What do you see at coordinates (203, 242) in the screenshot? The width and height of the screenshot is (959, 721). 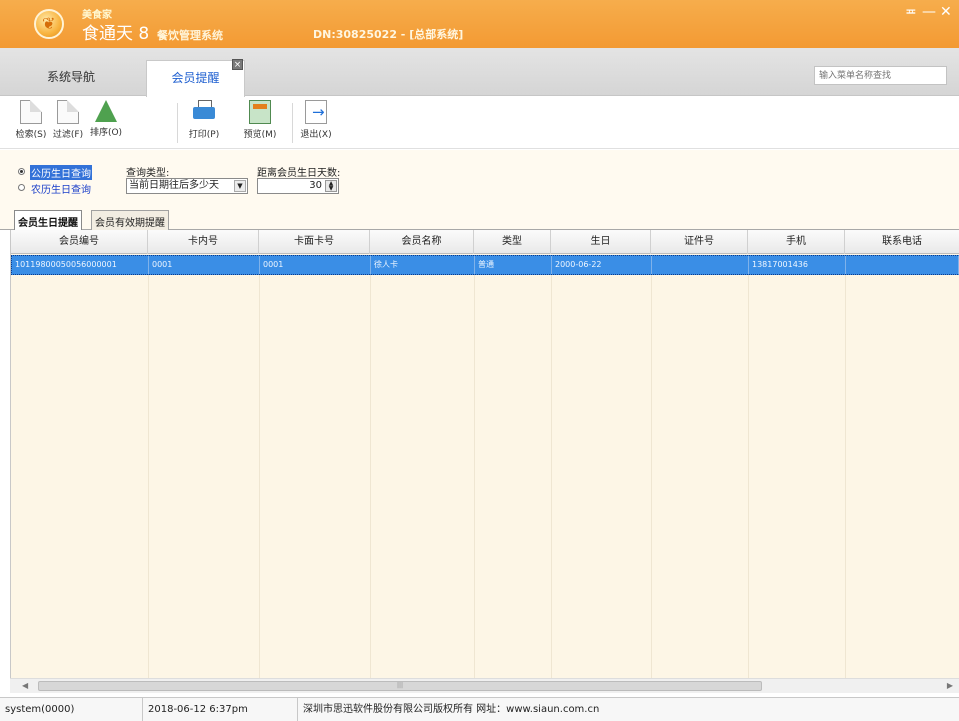 I see `col-card-inner-no: 卡内号` at bounding box center [203, 242].